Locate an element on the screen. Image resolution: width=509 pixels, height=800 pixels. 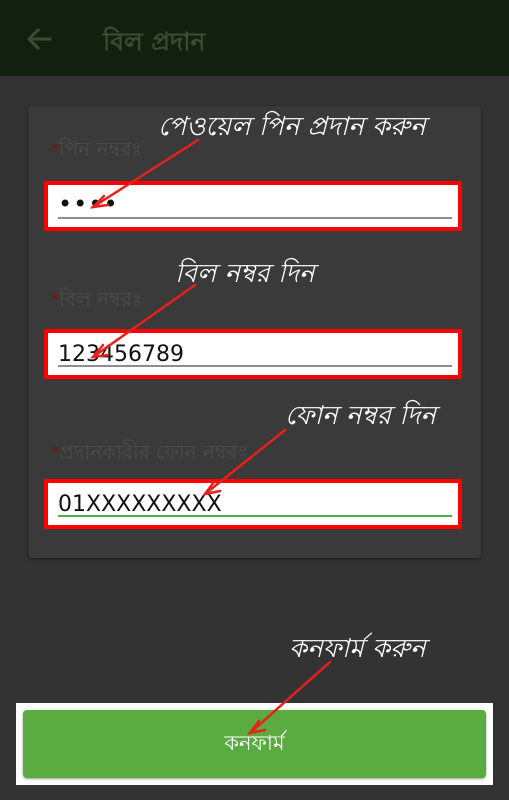
annotation-phone: ফোন নম্বর দিন is located at coordinates (360, 416).